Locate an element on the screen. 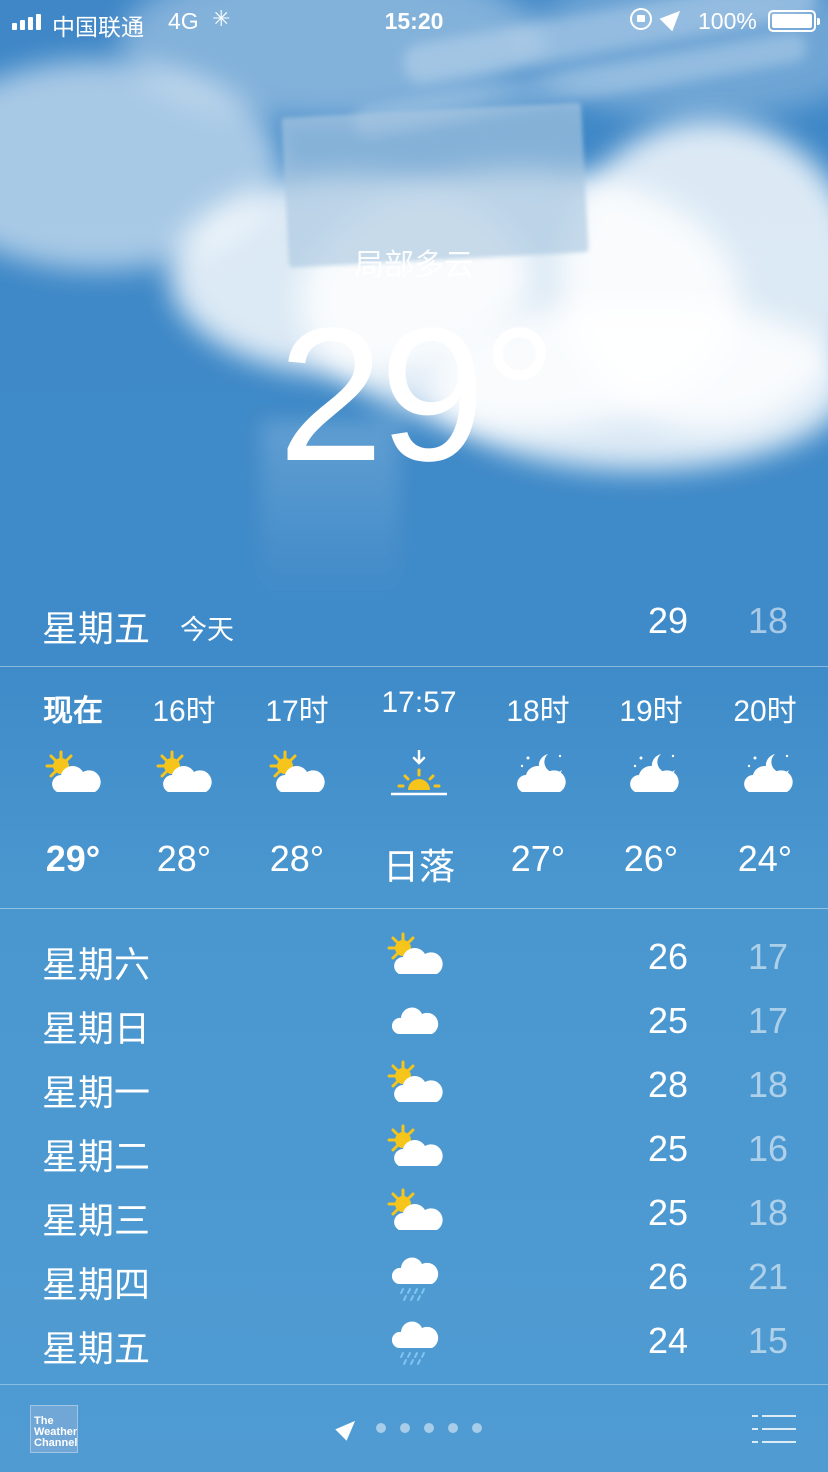 This screenshot has width=828, height=1472. hour-time: 20时 is located at coordinates (765, 711).